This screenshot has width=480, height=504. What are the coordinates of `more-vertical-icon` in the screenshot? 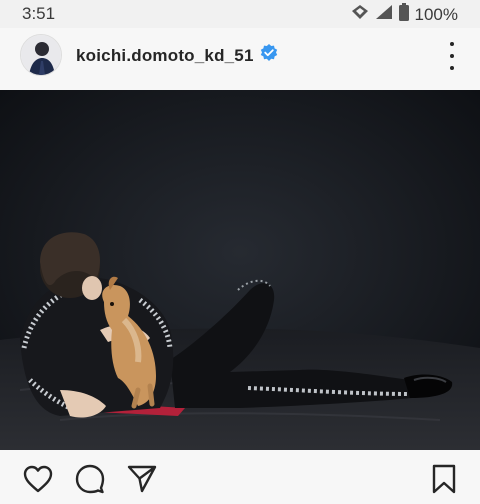 It's located at (452, 56).